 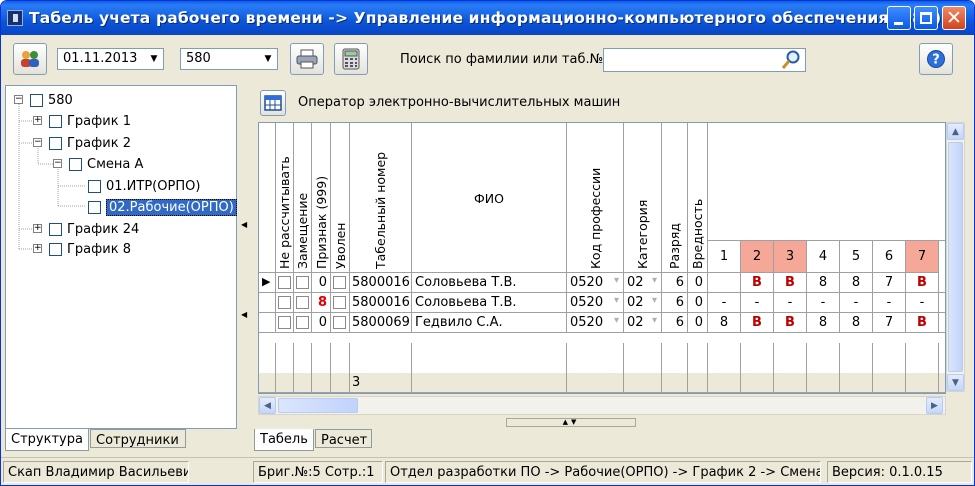 I want to click on tree-node-itr: 01.ИТР(ОРПО), so click(x=144, y=186).